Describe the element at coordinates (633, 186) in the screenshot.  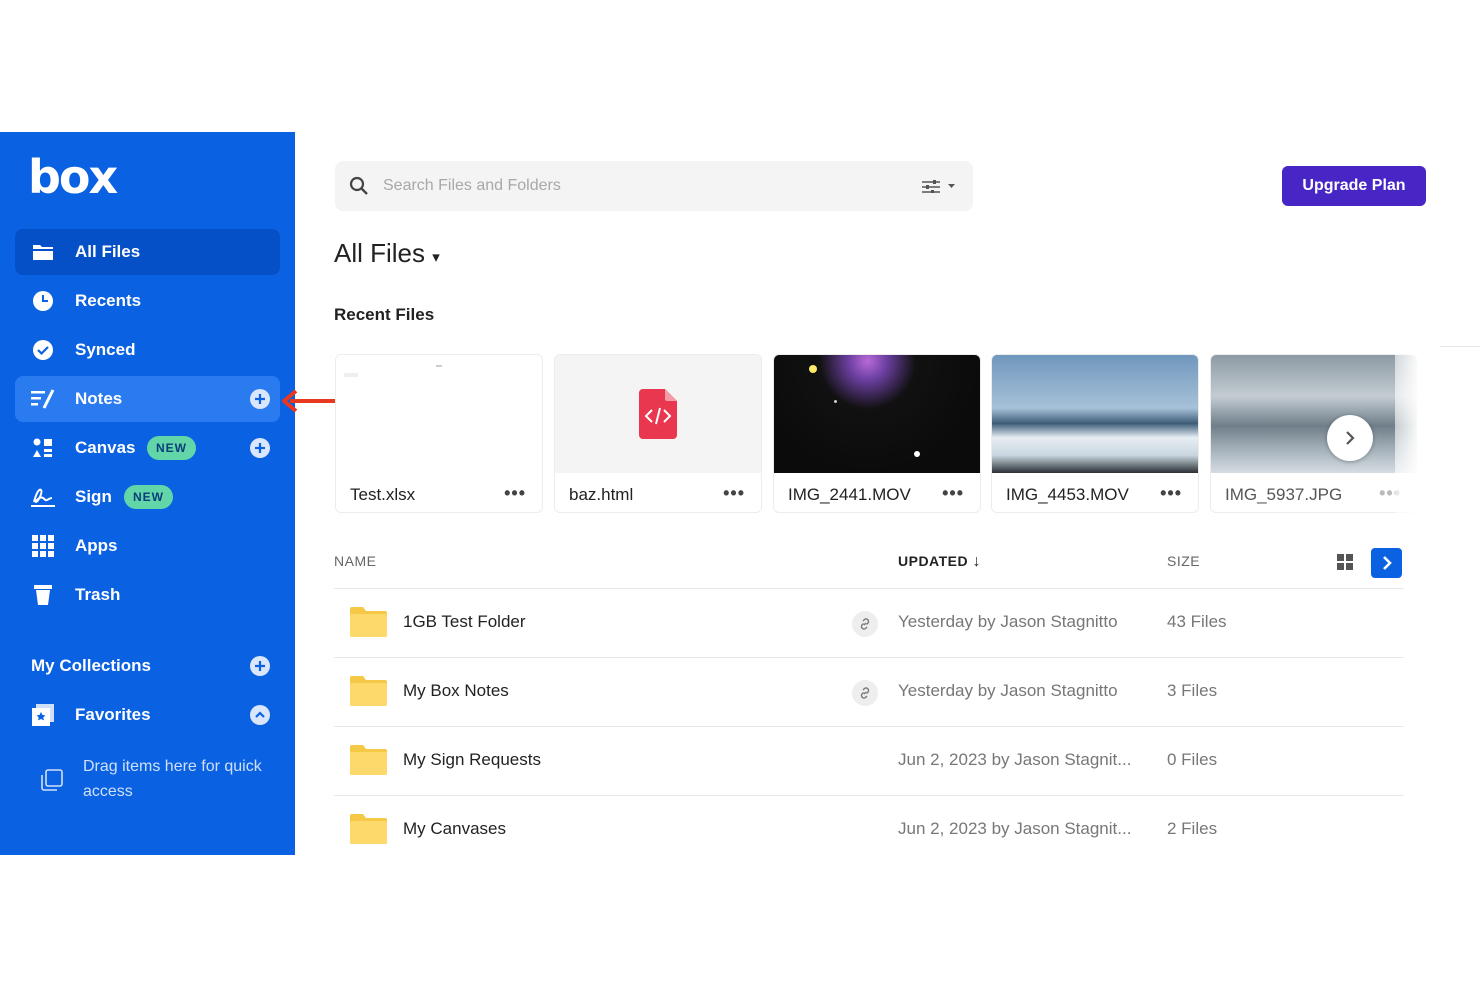
I see `search-input` at that location.